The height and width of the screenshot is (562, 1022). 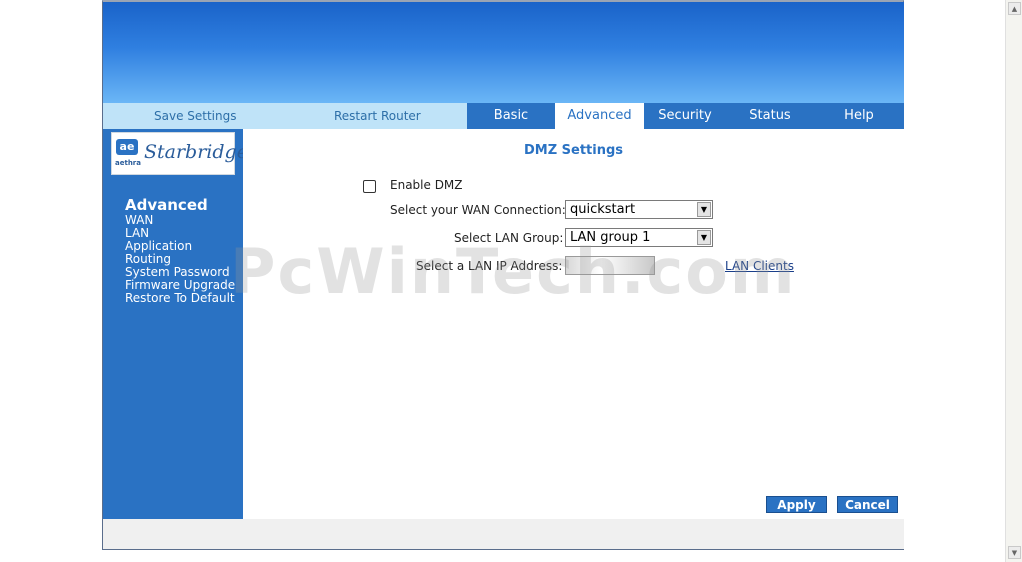 What do you see at coordinates (503, 52) in the screenshot?
I see `header-banner` at bounding box center [503, 52].